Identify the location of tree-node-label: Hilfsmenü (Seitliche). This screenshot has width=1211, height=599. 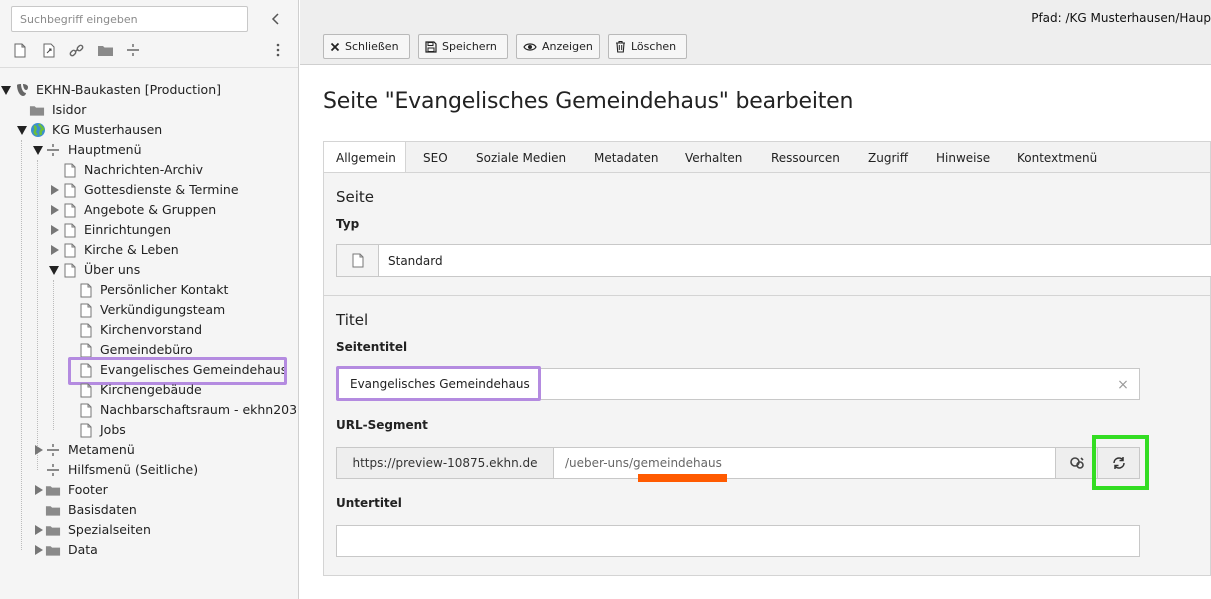
(133, 469).